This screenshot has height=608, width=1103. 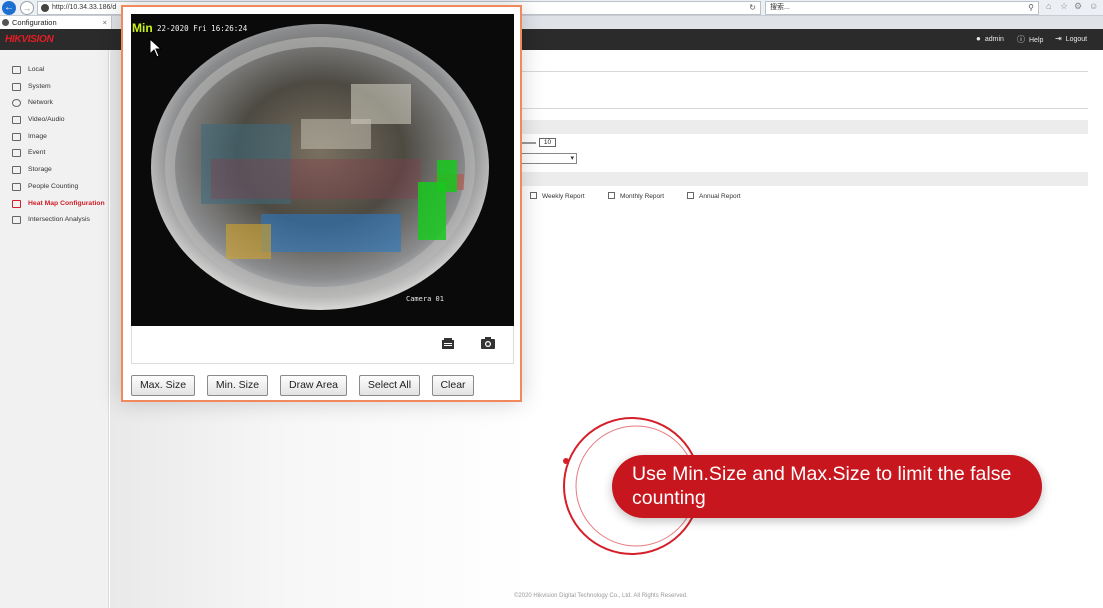 I want to click on osd-camera-name: Camera 01, so click(x=425, y=299).